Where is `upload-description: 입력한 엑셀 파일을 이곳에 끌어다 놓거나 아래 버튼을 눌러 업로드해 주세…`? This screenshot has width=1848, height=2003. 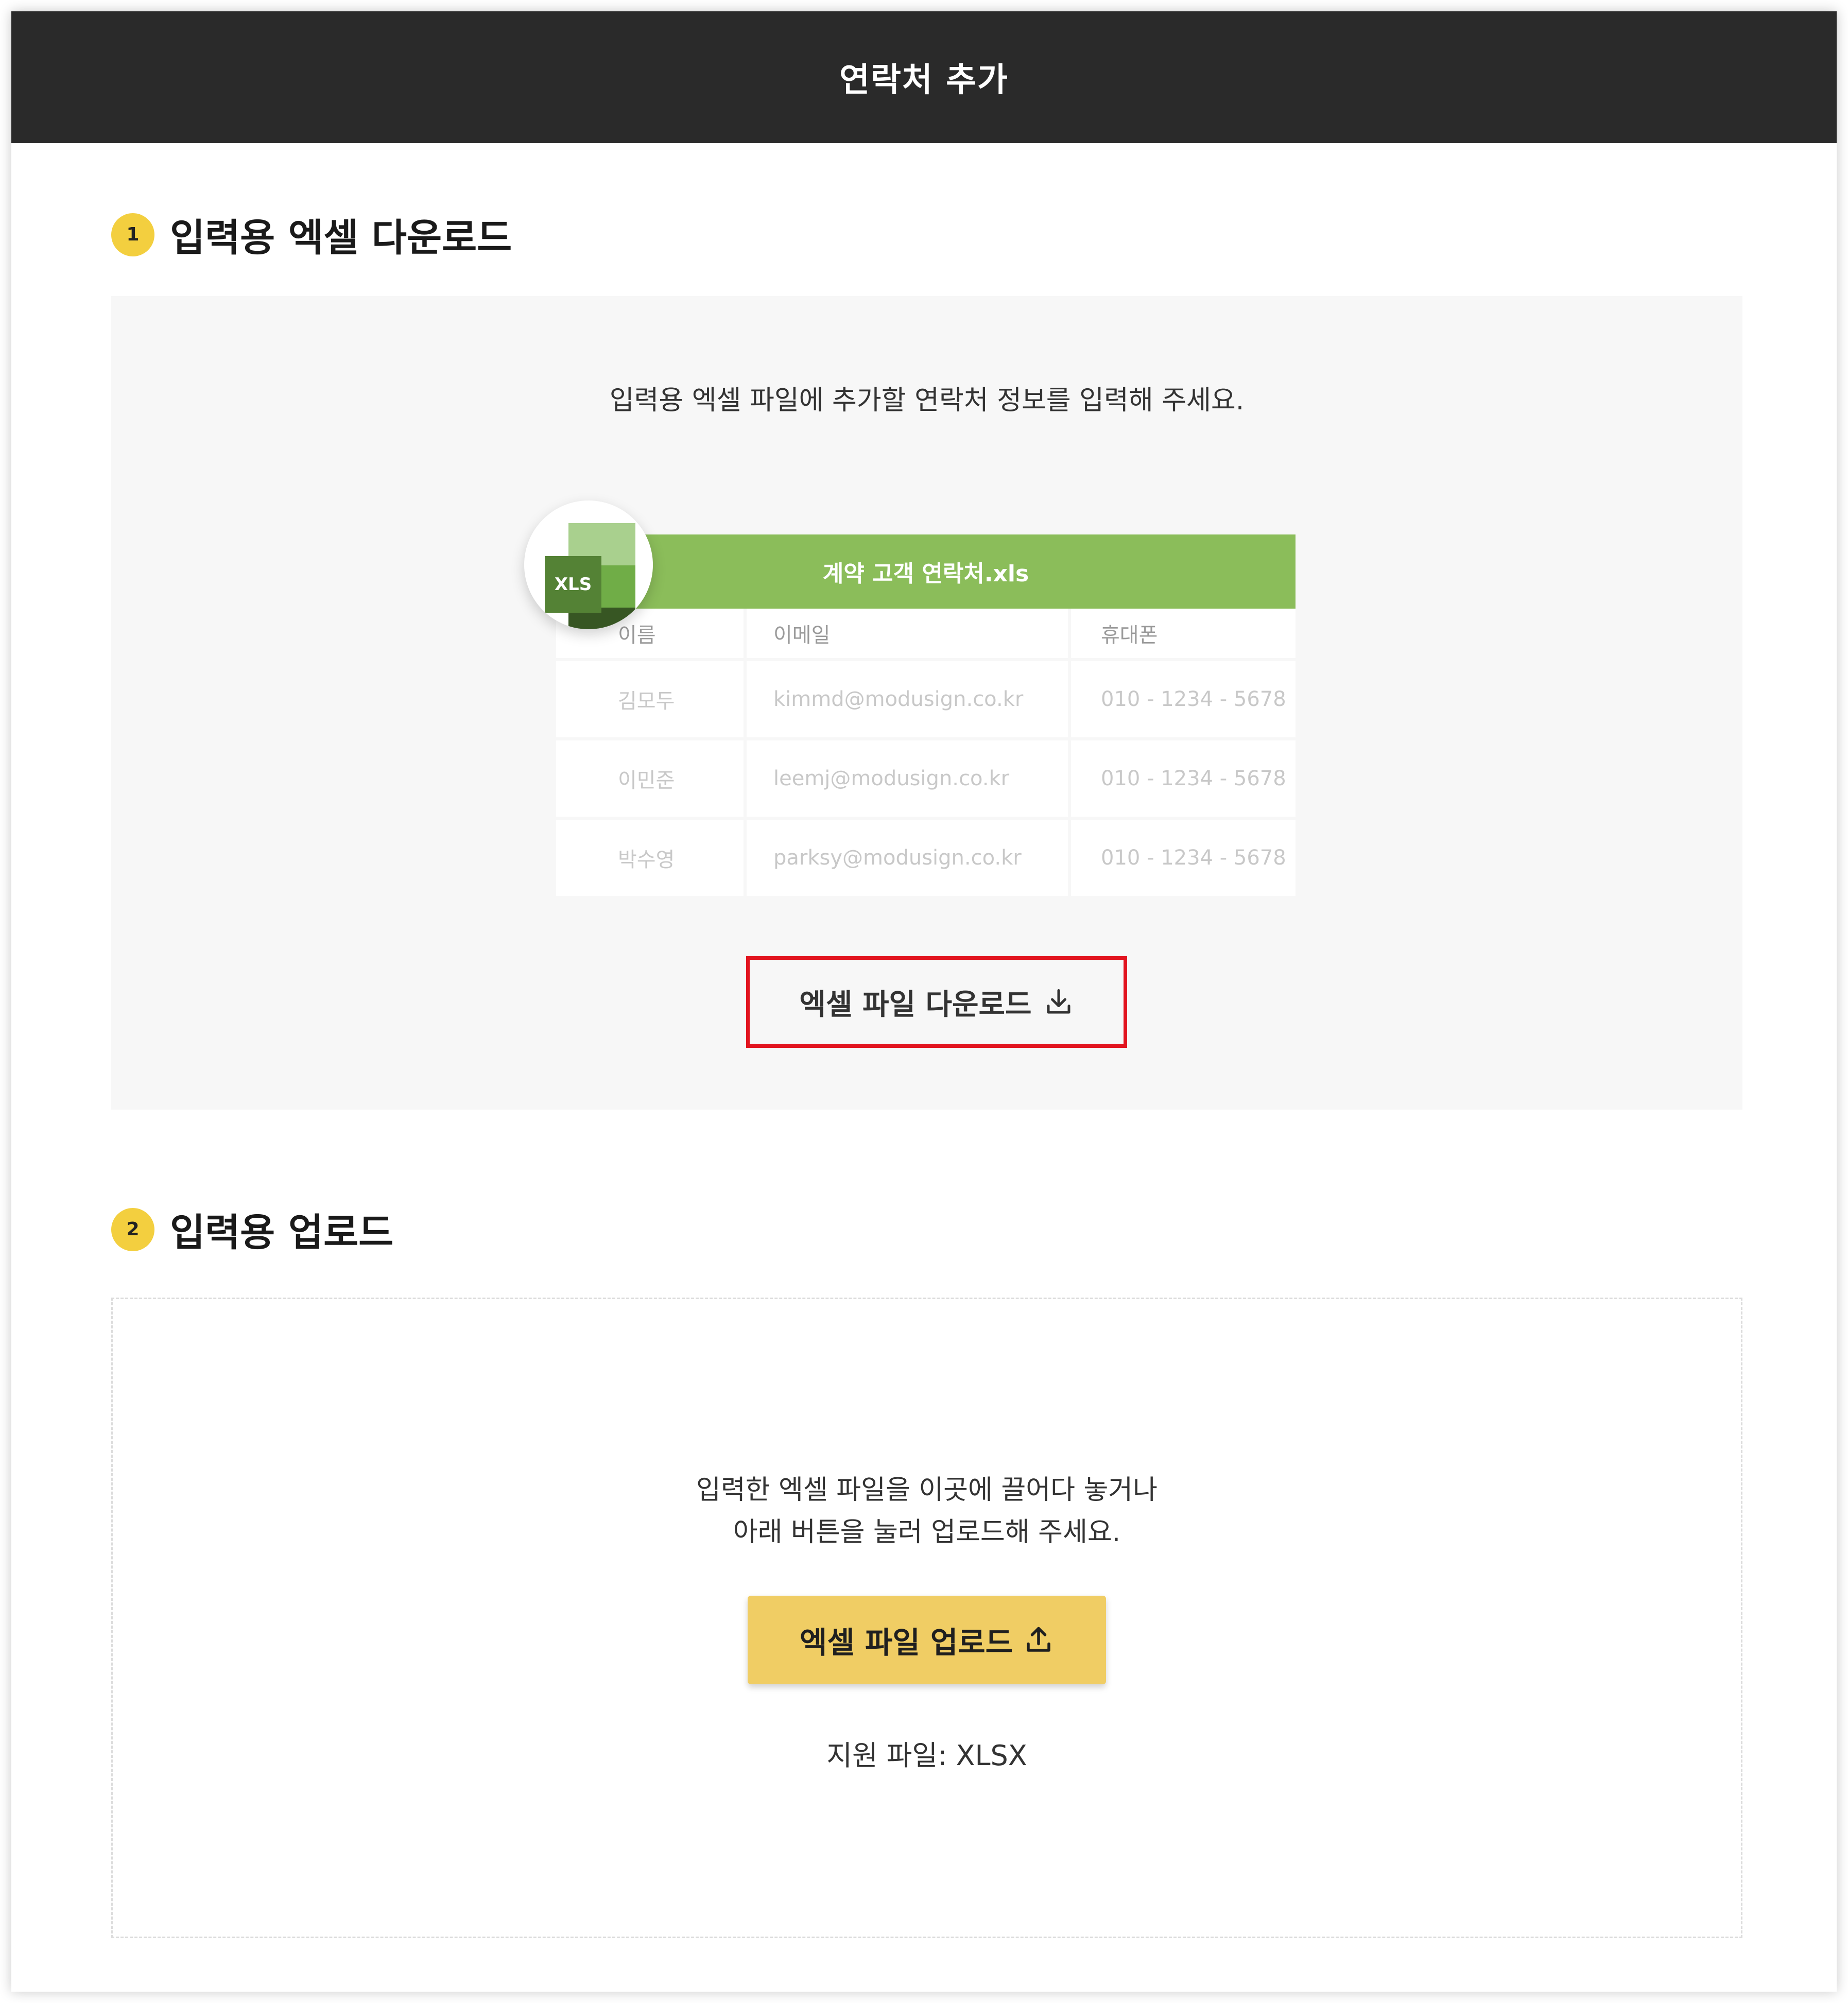
upload-description: 입력한 엑셀 파일을 이곳에 끌어다 놓거나 아래 버튼을 눌러 업로드해 주세… is located at coordinates (927, 1511).